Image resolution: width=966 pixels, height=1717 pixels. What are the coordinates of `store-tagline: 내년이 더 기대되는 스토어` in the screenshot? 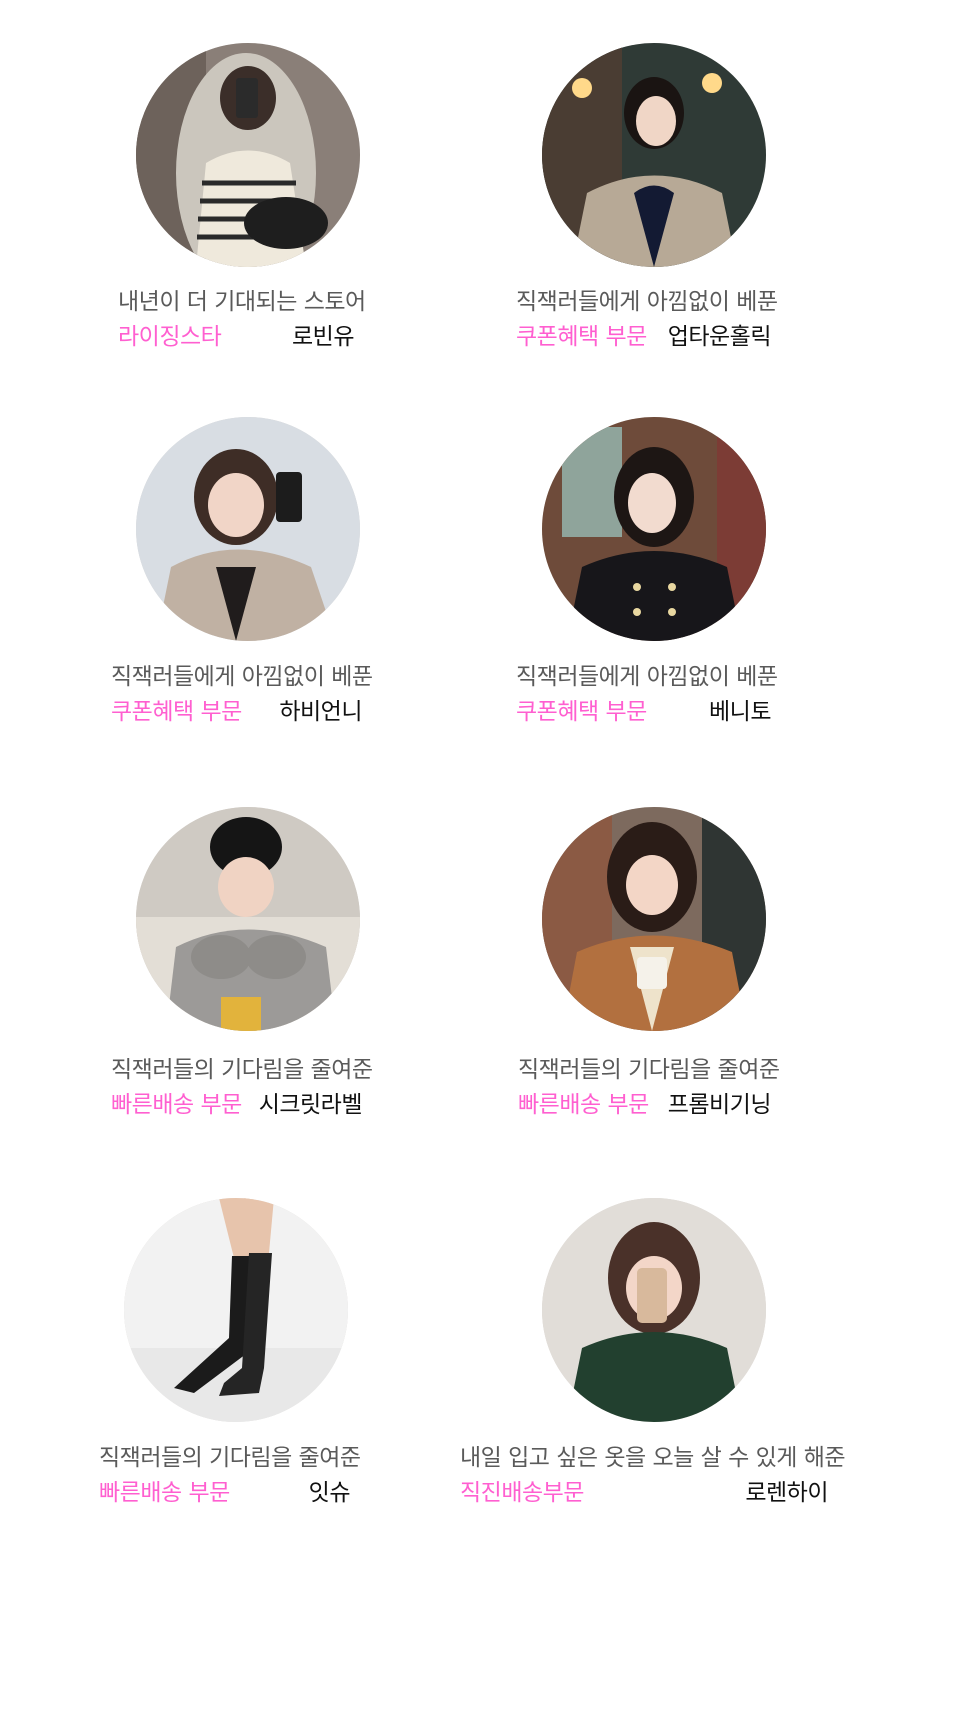 It's located at (242, 302).